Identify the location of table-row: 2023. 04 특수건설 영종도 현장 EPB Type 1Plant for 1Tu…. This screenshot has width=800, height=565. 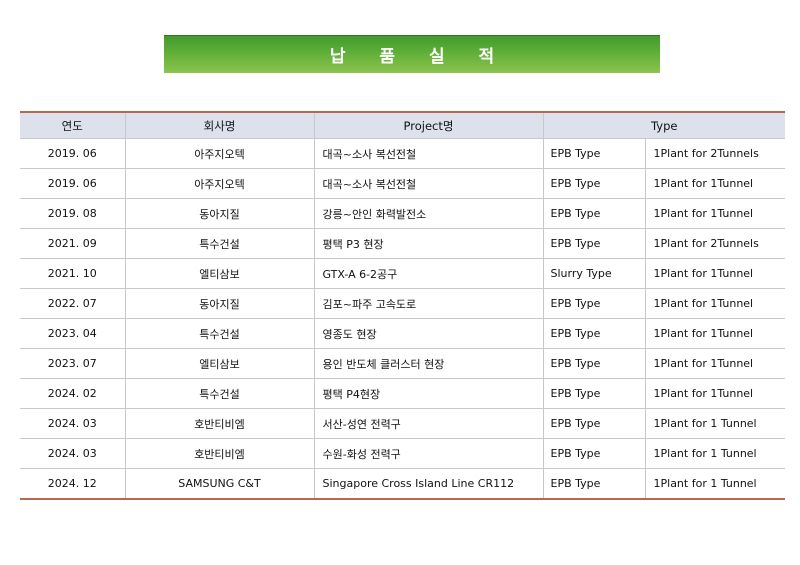
(403, 333).